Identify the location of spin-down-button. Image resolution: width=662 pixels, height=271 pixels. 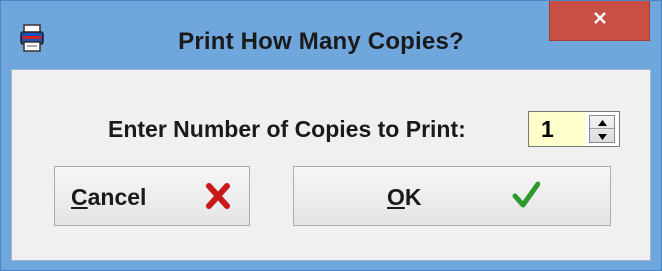
(602, 135).